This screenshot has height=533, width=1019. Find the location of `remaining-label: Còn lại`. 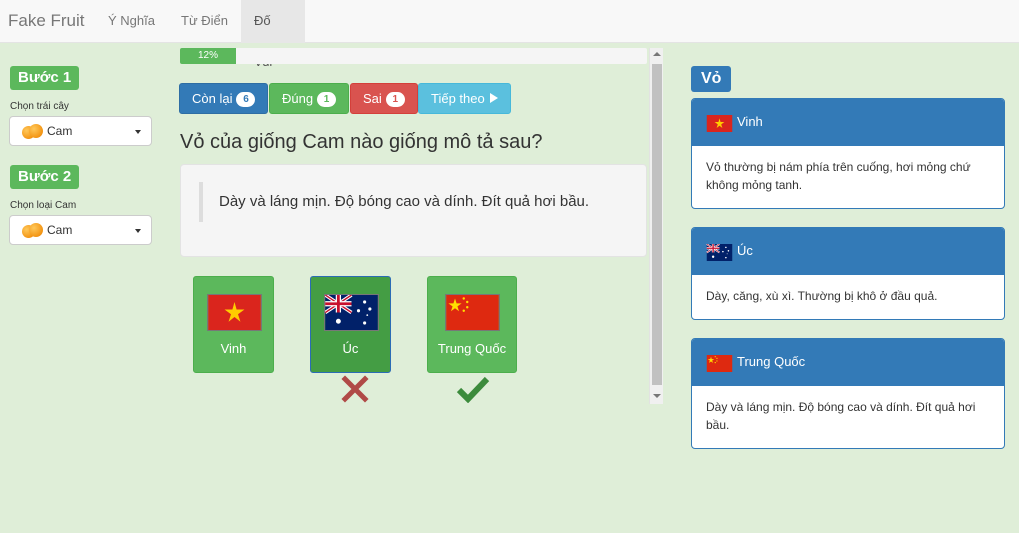

remaining-label: Còn lại is located at coordinates (212, 98).